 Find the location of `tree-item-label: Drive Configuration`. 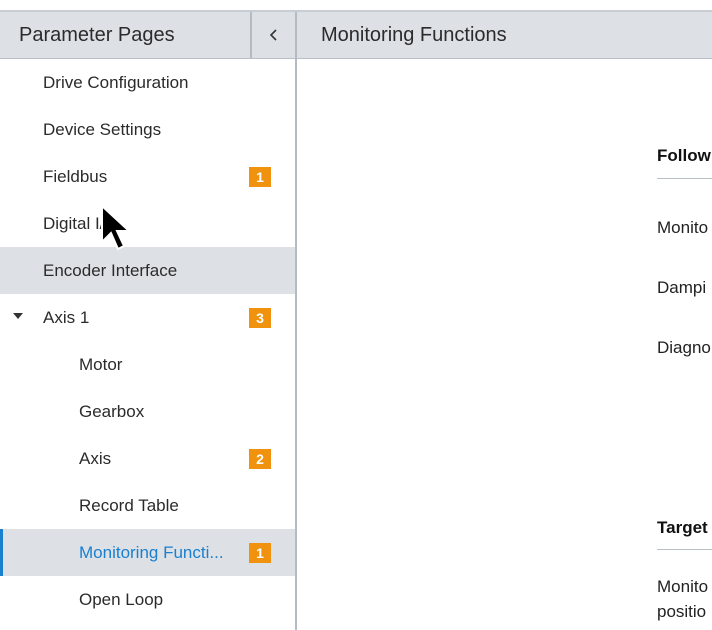

tree-item-label: Drive Configuration is located at coordinates (116, 82).